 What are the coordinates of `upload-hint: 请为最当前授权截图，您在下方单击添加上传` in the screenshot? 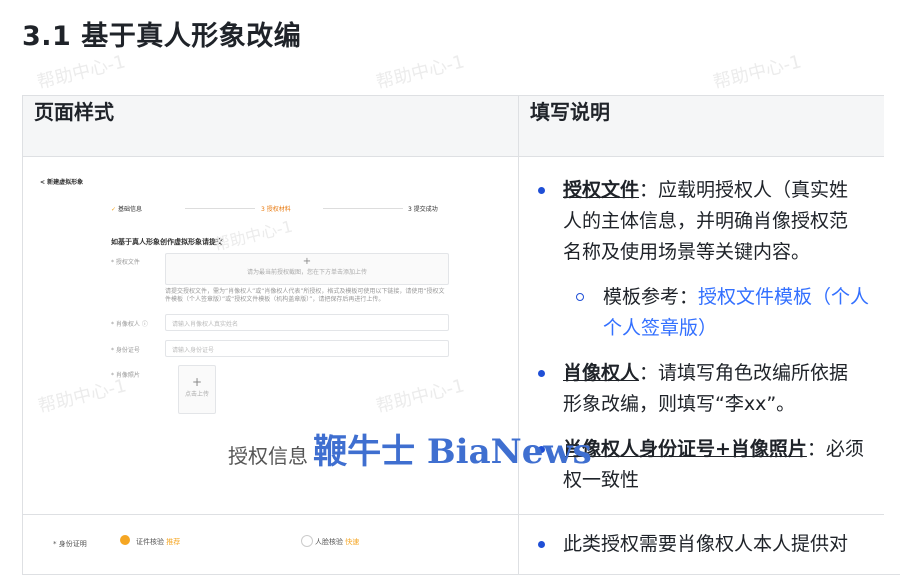 It's located at (307, 271).